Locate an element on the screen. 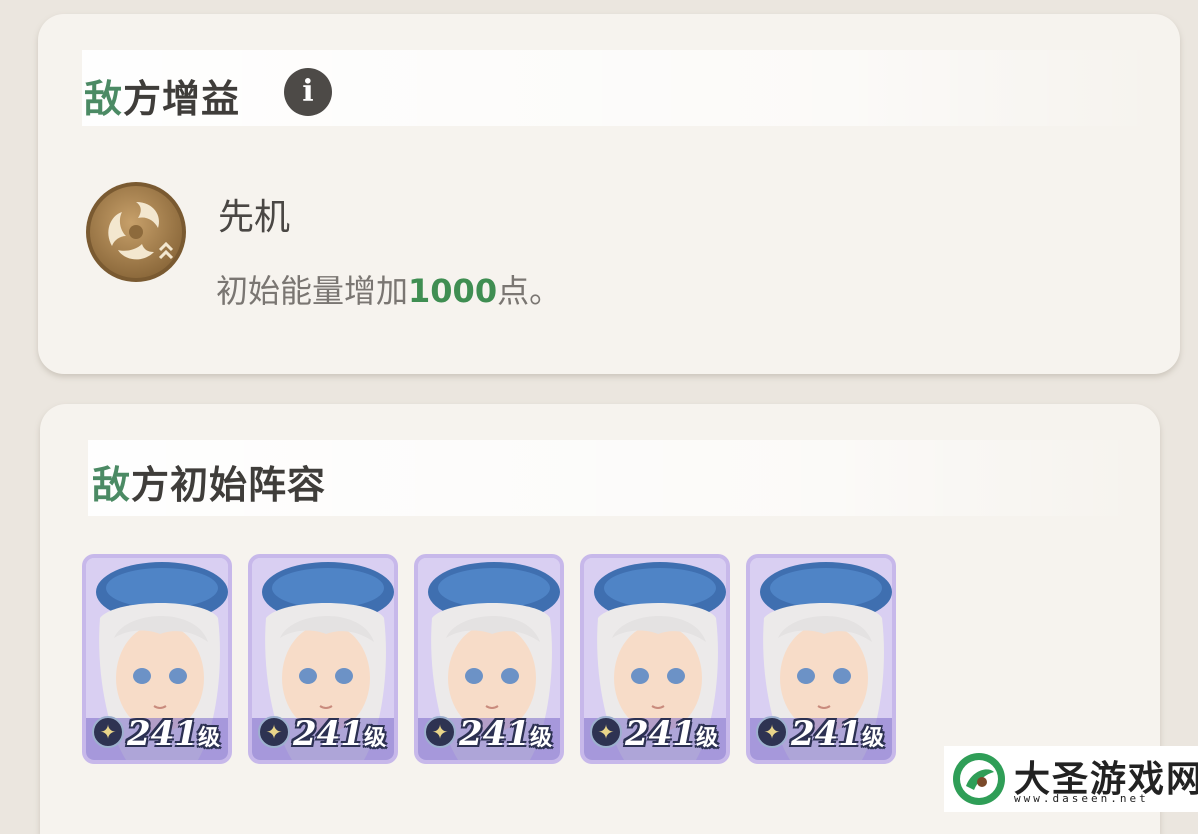 This screenshot has width=1198, height=834. buff-name: 先机 is located at coordinates (254, 217).